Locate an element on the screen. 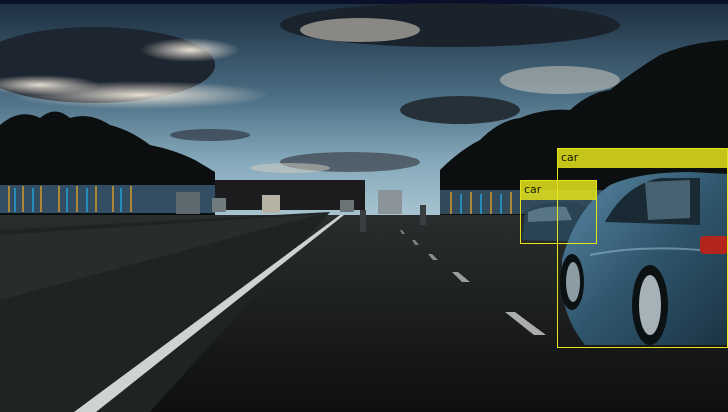 Image resolution: width=728 pixels, height=412 pixels. detection-box-car-large: car is located at coordinates (642, 248).